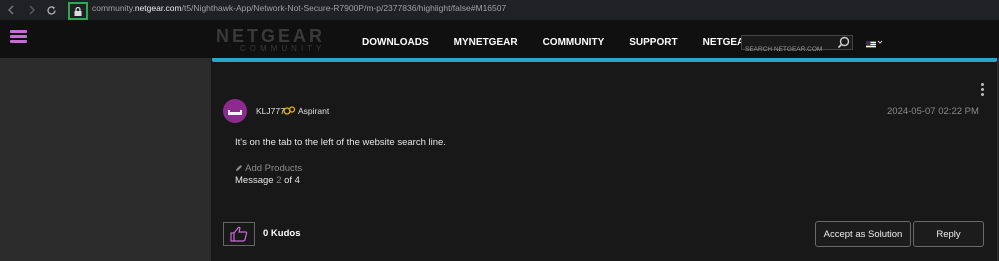 The width and height of the screenshot is (999, 261). I want to click on search-input, so click(790, 49).